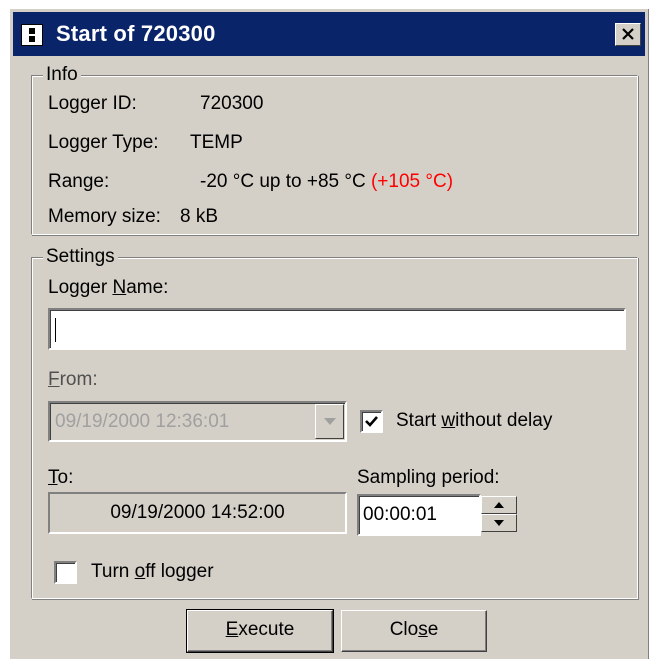 This screenshot has height=659, width=657. What do you see at coordinates (474, 421) in the screenshot?
I see `start-without-delay-label: Start without delay` at bounding box center [474, 421].